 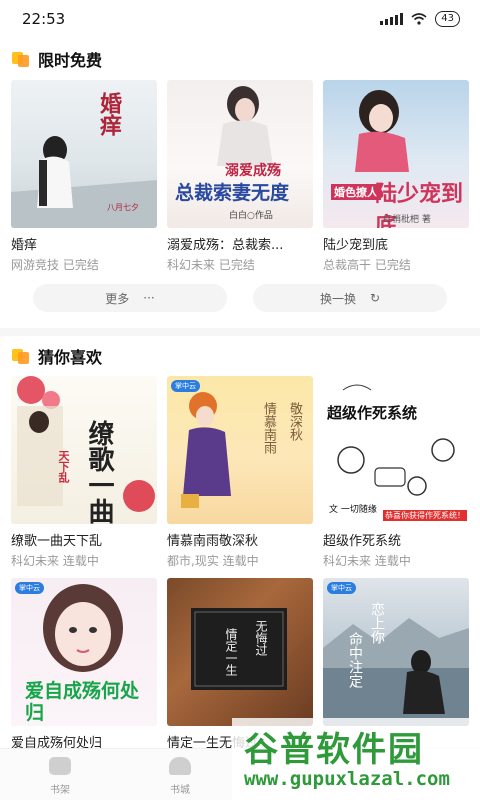 I want to click on cover-subtitle: 溺爱成殇, so click(x=253, y=171).